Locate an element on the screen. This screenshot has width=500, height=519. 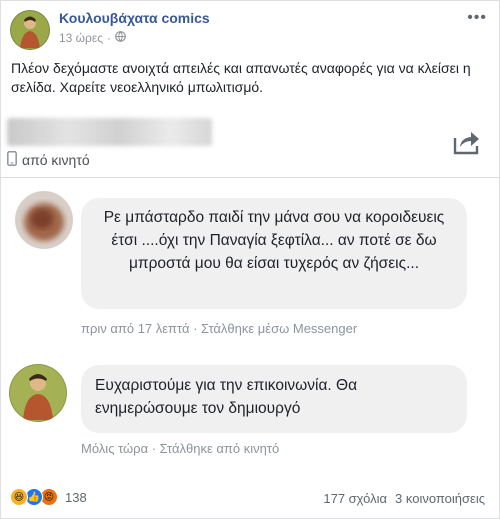
divider is located at coordinates (250, 177).